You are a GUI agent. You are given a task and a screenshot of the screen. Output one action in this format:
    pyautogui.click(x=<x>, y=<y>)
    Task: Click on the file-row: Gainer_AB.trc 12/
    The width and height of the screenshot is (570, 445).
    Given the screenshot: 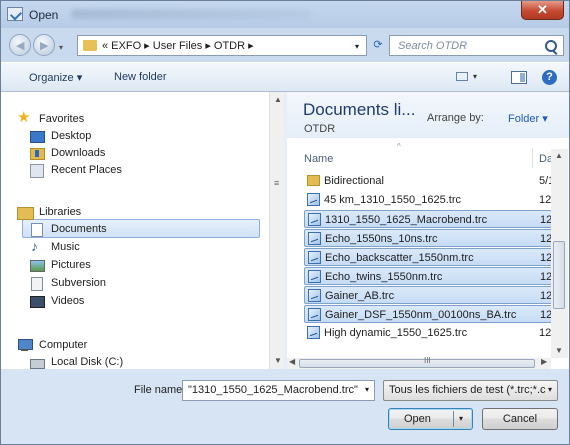 What is the action you would take?
    pyautogui.click(x=429, y=295)
    